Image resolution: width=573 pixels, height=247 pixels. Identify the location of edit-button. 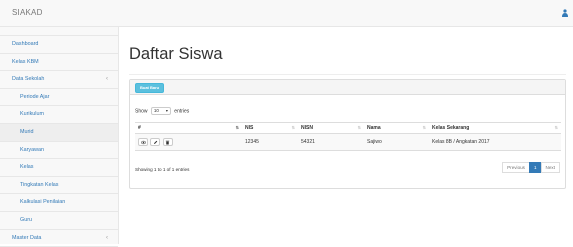
(155, 142).